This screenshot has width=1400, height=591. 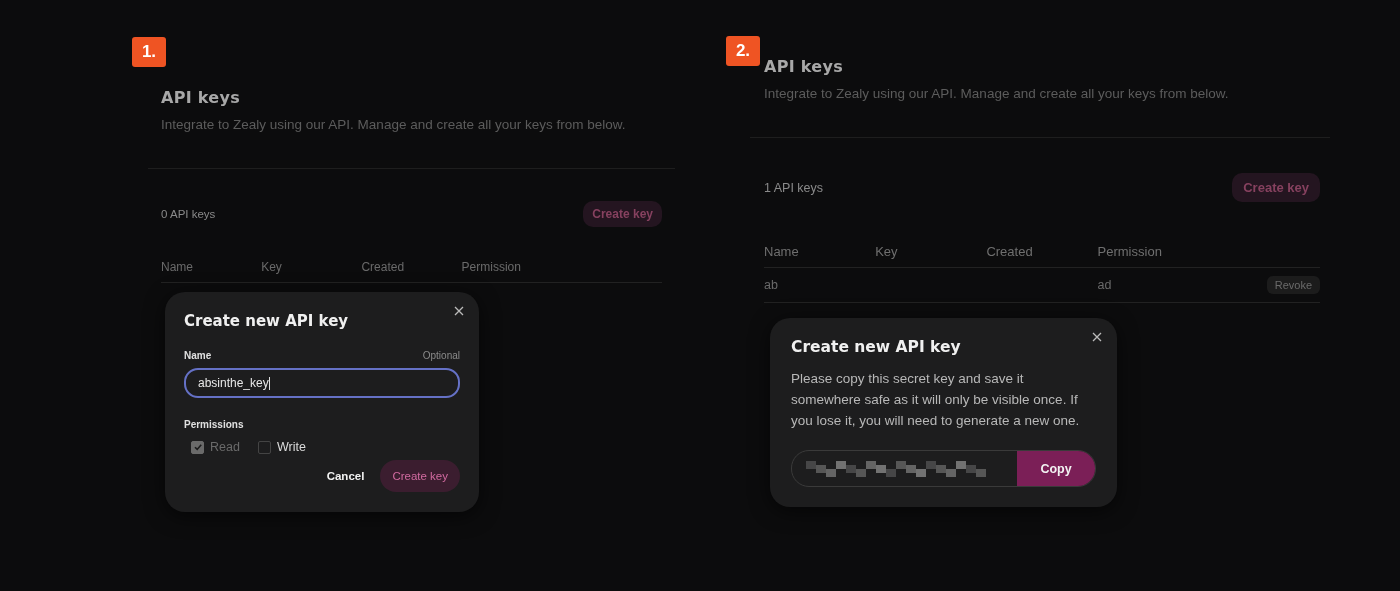 What do you see at coordinates (441, 355) in the screenshot?
I see `optional-hint: Optional` at bounding box center [441, 355].